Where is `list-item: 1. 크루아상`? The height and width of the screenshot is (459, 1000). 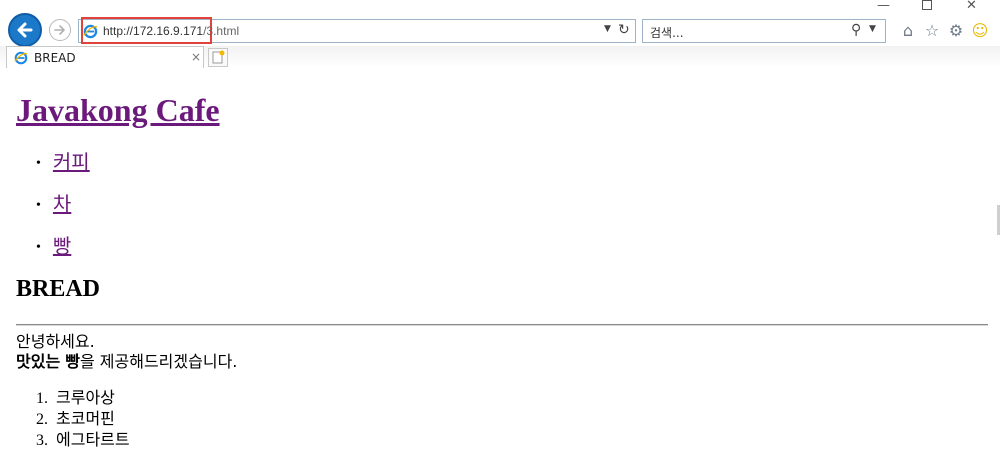 list-item: 1. 크루아상 is located at coordinates (83, 398).